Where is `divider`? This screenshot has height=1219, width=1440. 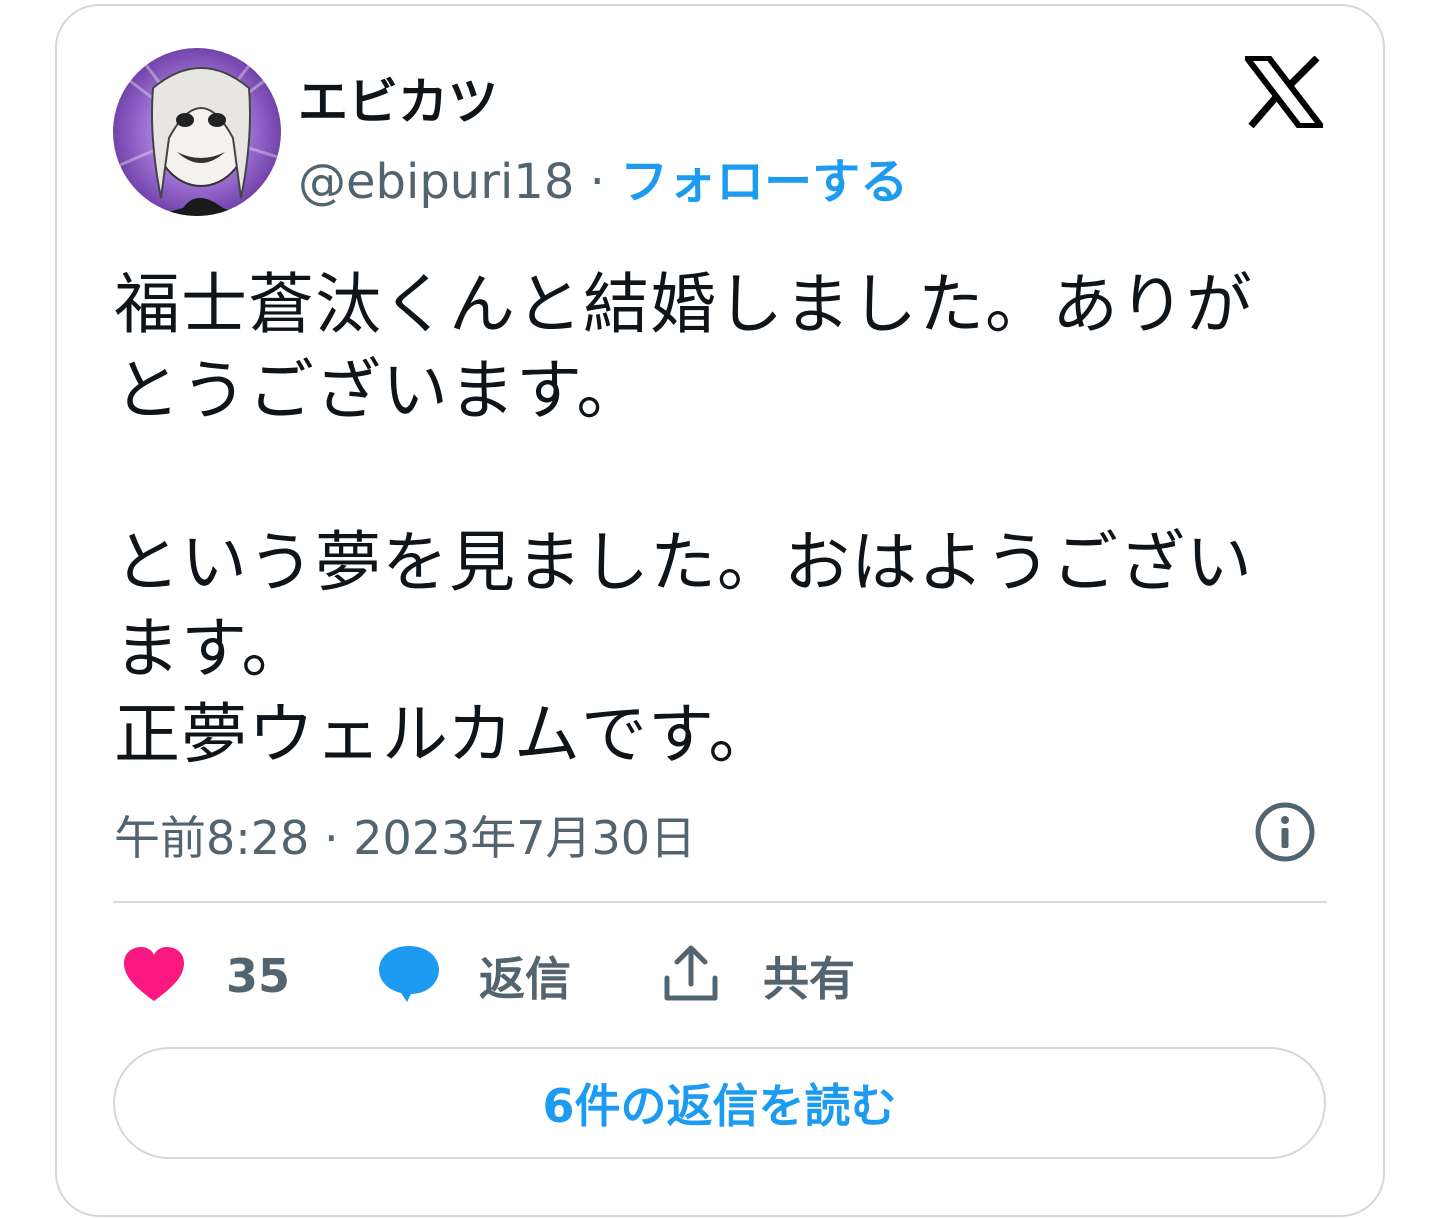
divider is located at coordinates (720, 902).